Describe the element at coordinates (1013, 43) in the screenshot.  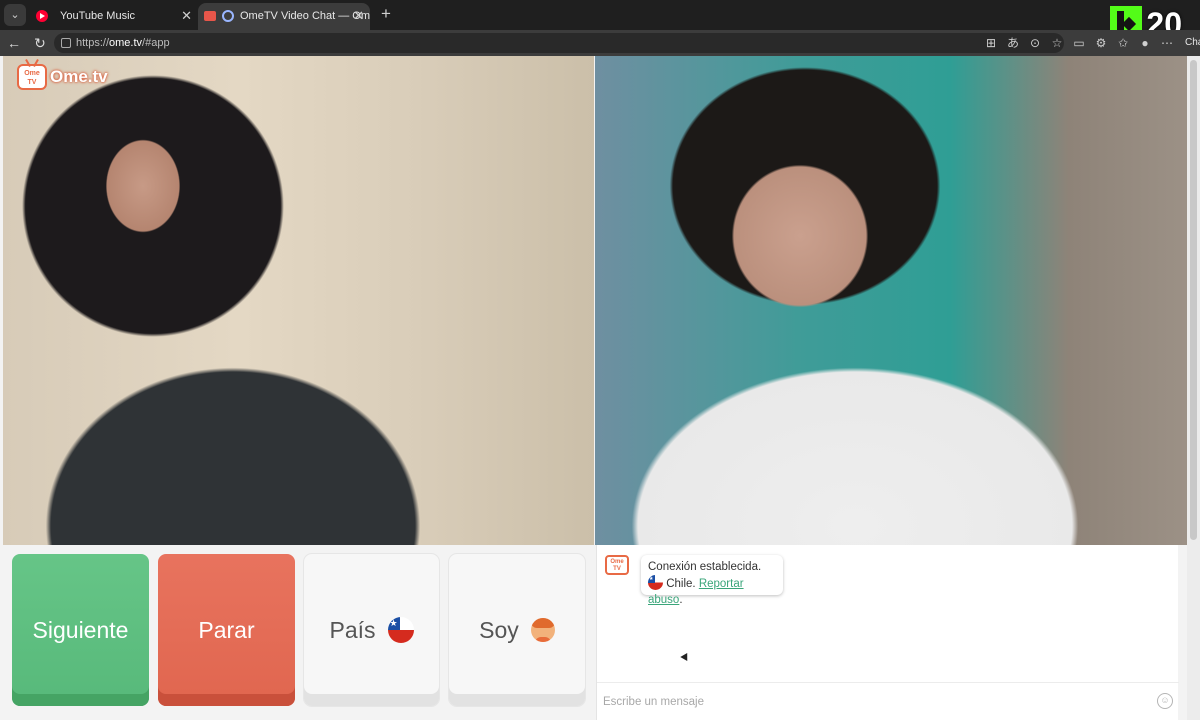
I see `translate-icon: あ` at that location.